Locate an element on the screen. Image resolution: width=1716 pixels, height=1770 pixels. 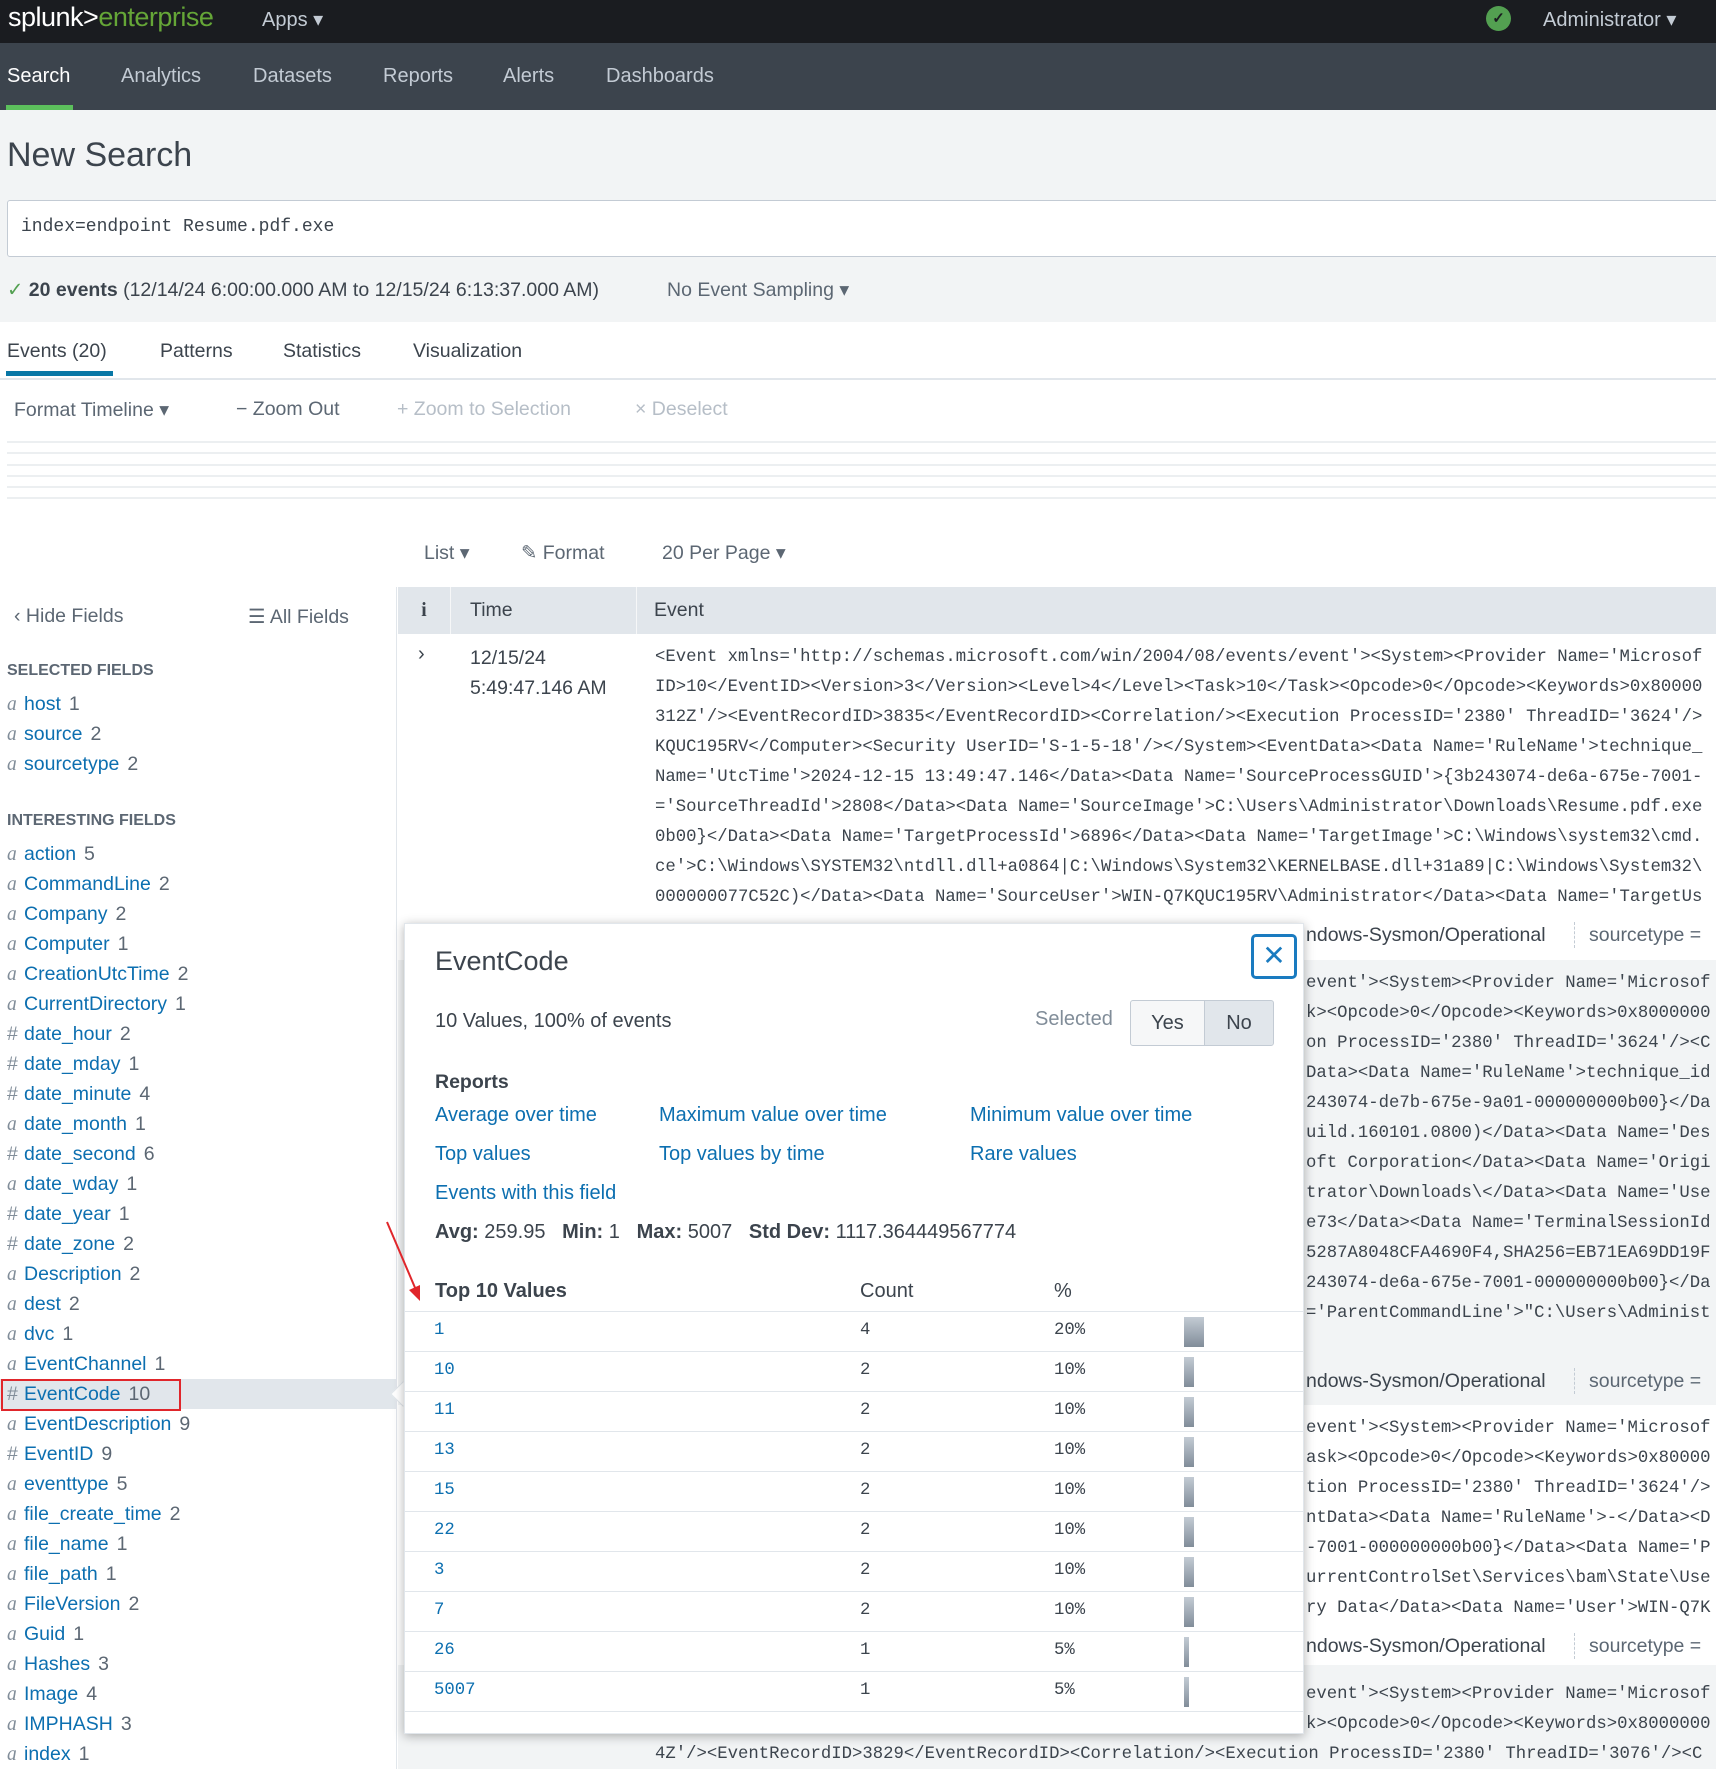
field-name: Guid is located at coordinates (45, 1634).